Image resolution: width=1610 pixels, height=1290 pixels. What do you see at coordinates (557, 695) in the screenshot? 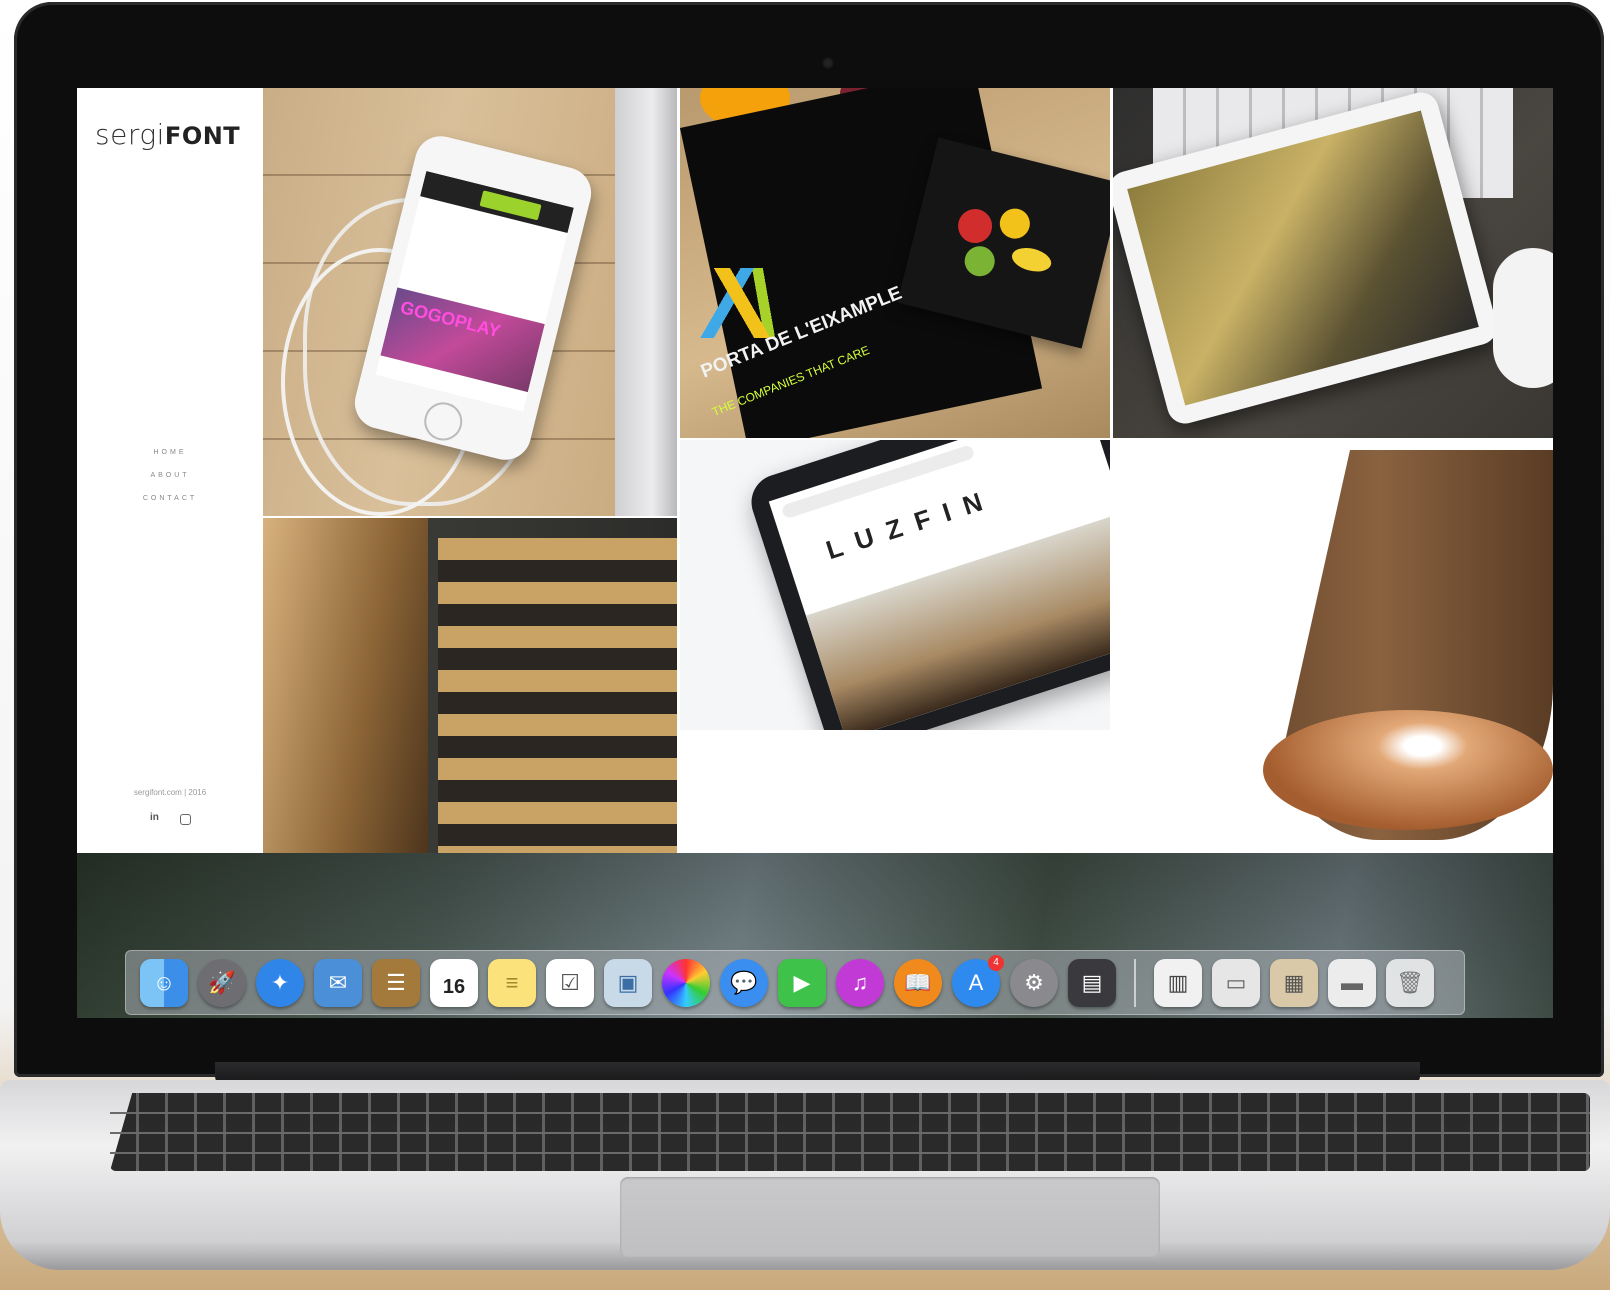
I see `tile-photo-blinds` at bounding box center [557, 695].